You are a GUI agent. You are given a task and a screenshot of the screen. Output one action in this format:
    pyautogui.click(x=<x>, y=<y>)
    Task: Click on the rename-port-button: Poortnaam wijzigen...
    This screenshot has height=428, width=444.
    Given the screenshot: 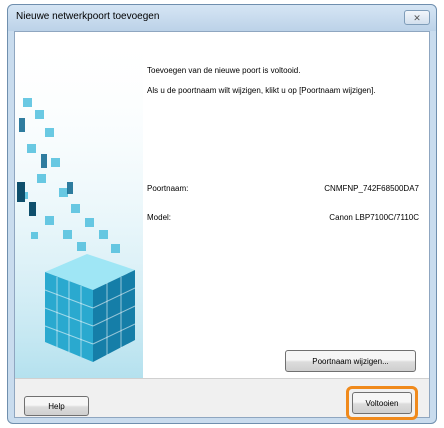 What is the action you would take?
    pyautogui.click(x=350, y=361)
    